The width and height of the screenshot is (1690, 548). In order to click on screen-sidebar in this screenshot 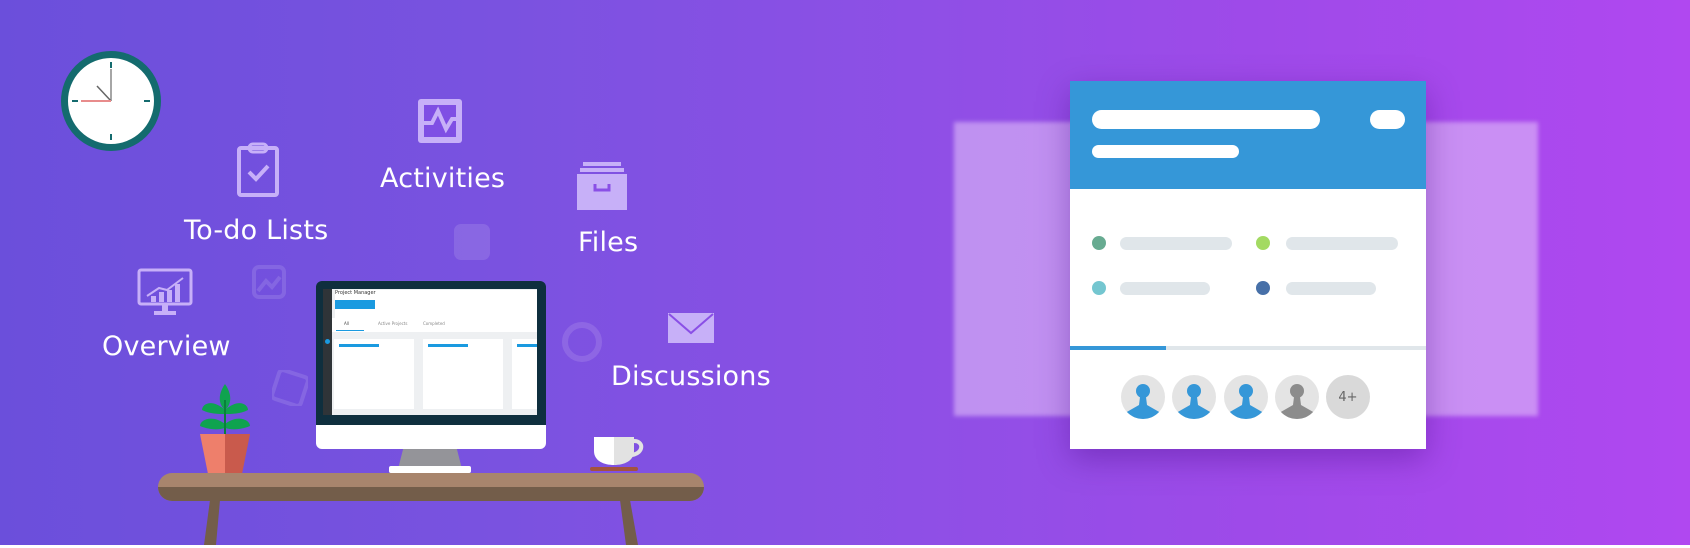, I will do `click(327, 352)`.